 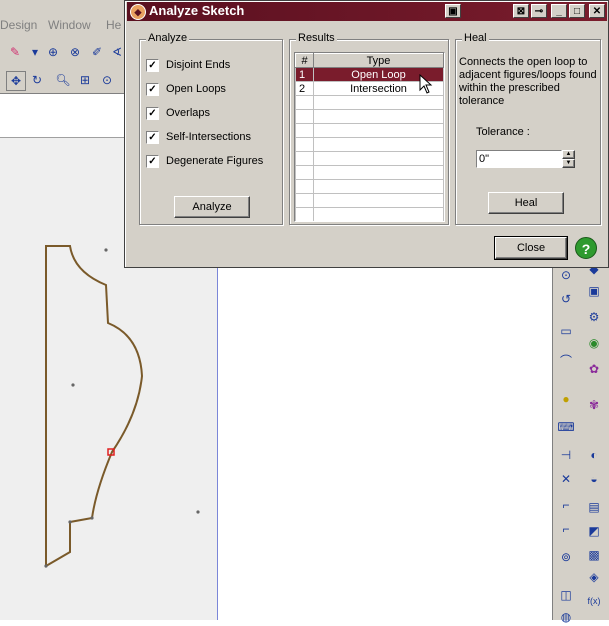 What do you see at coordinates (566, 505) in the screenshot?
I see `fillet-2d-icon: ⌐` at bounding box center [566, 505].